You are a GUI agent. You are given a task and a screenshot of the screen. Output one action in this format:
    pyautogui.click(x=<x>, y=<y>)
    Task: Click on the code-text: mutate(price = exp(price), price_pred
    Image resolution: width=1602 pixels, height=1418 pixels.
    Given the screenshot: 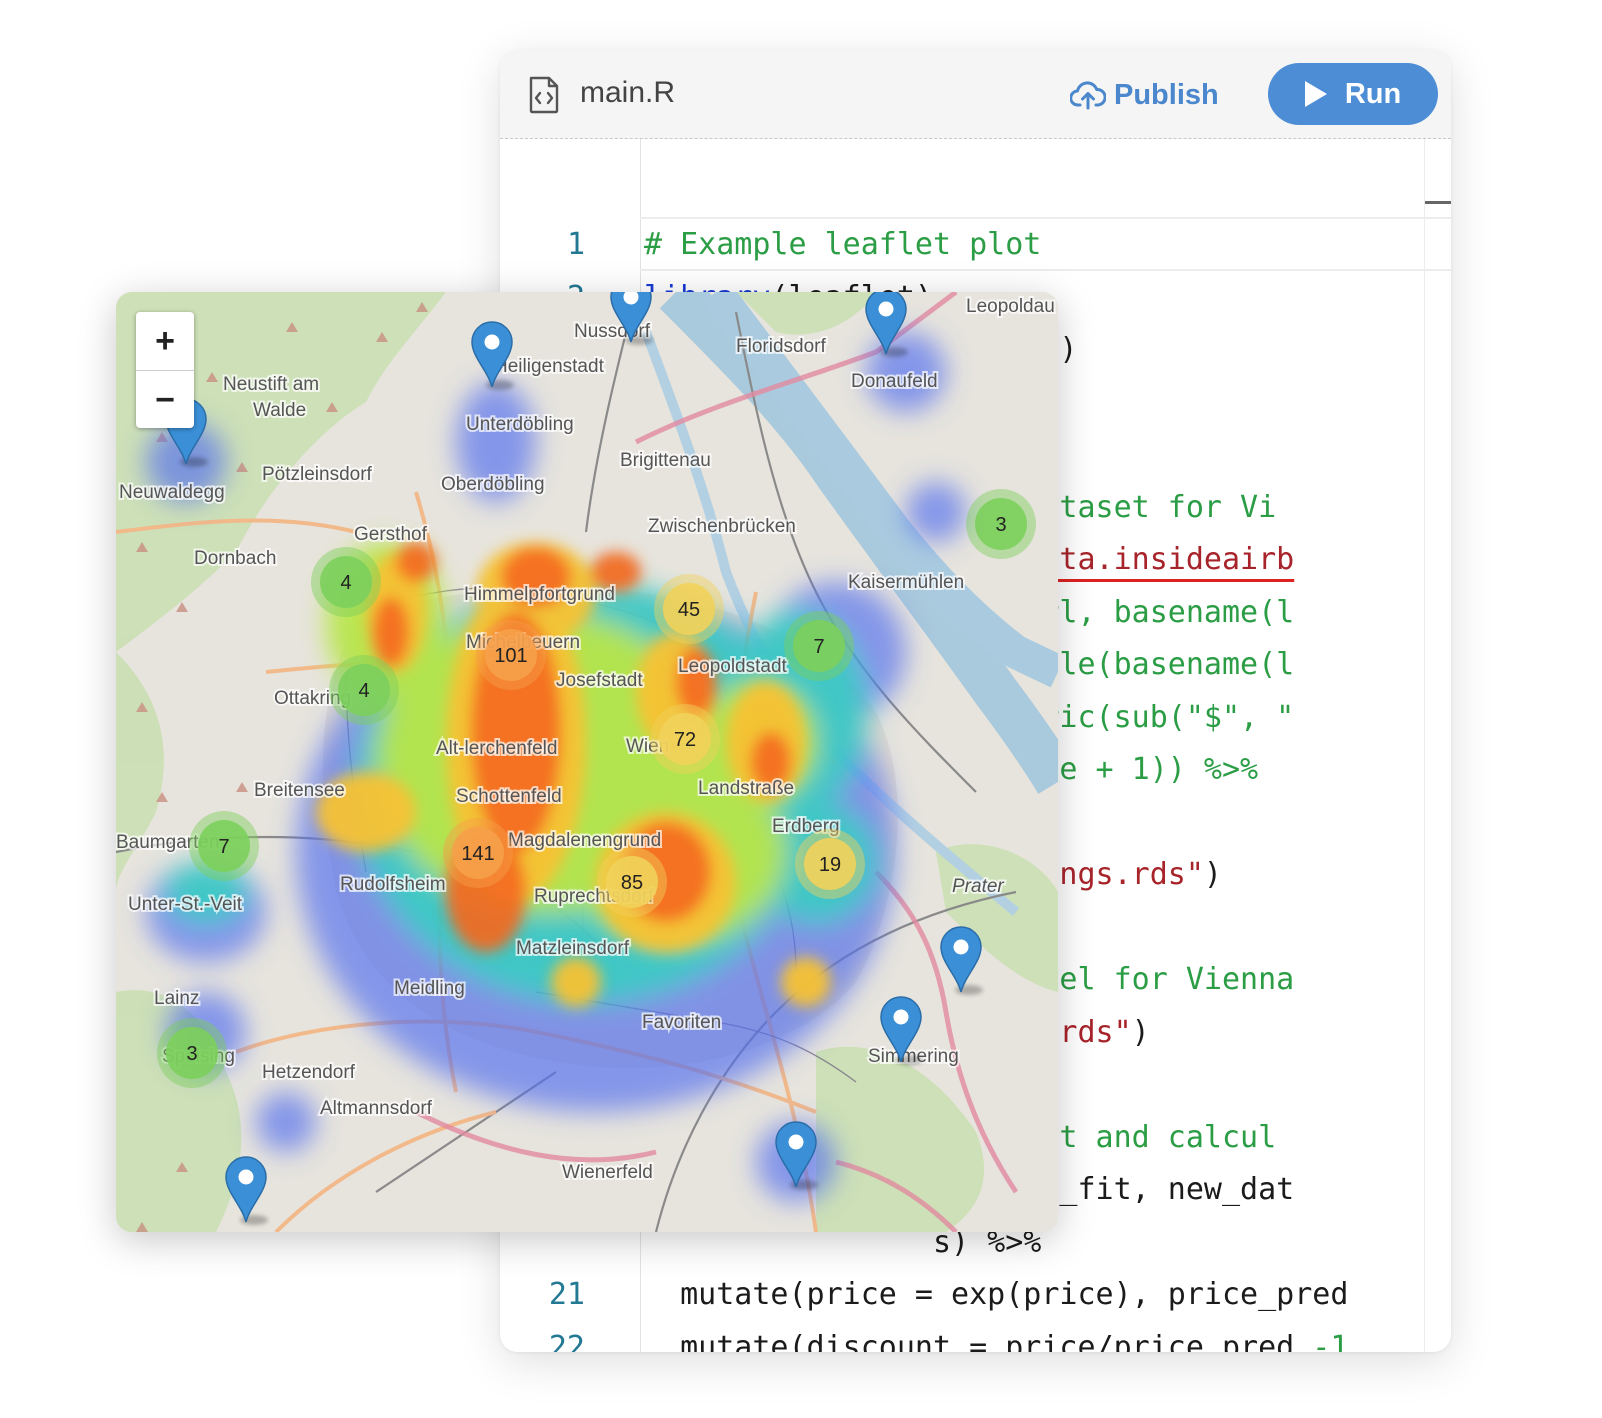 What is the action you would take?
    pyautogui.click(x=996, y=1295)
    